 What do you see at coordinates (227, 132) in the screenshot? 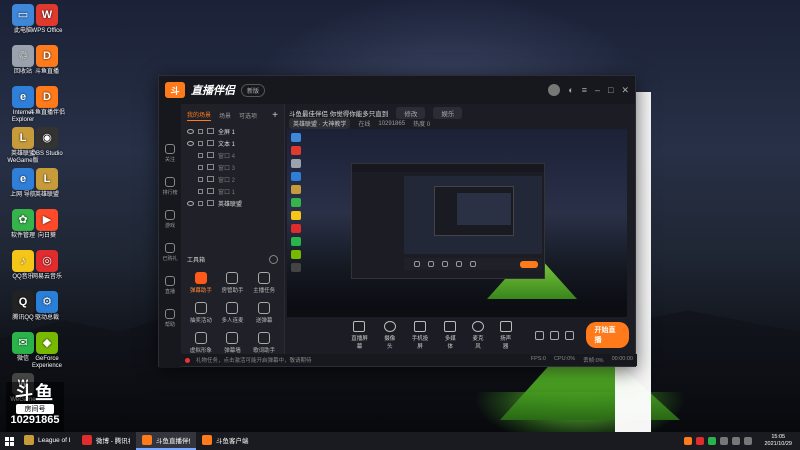
I see `layer-label: 全屏 1` at bounding box center [227, 132].